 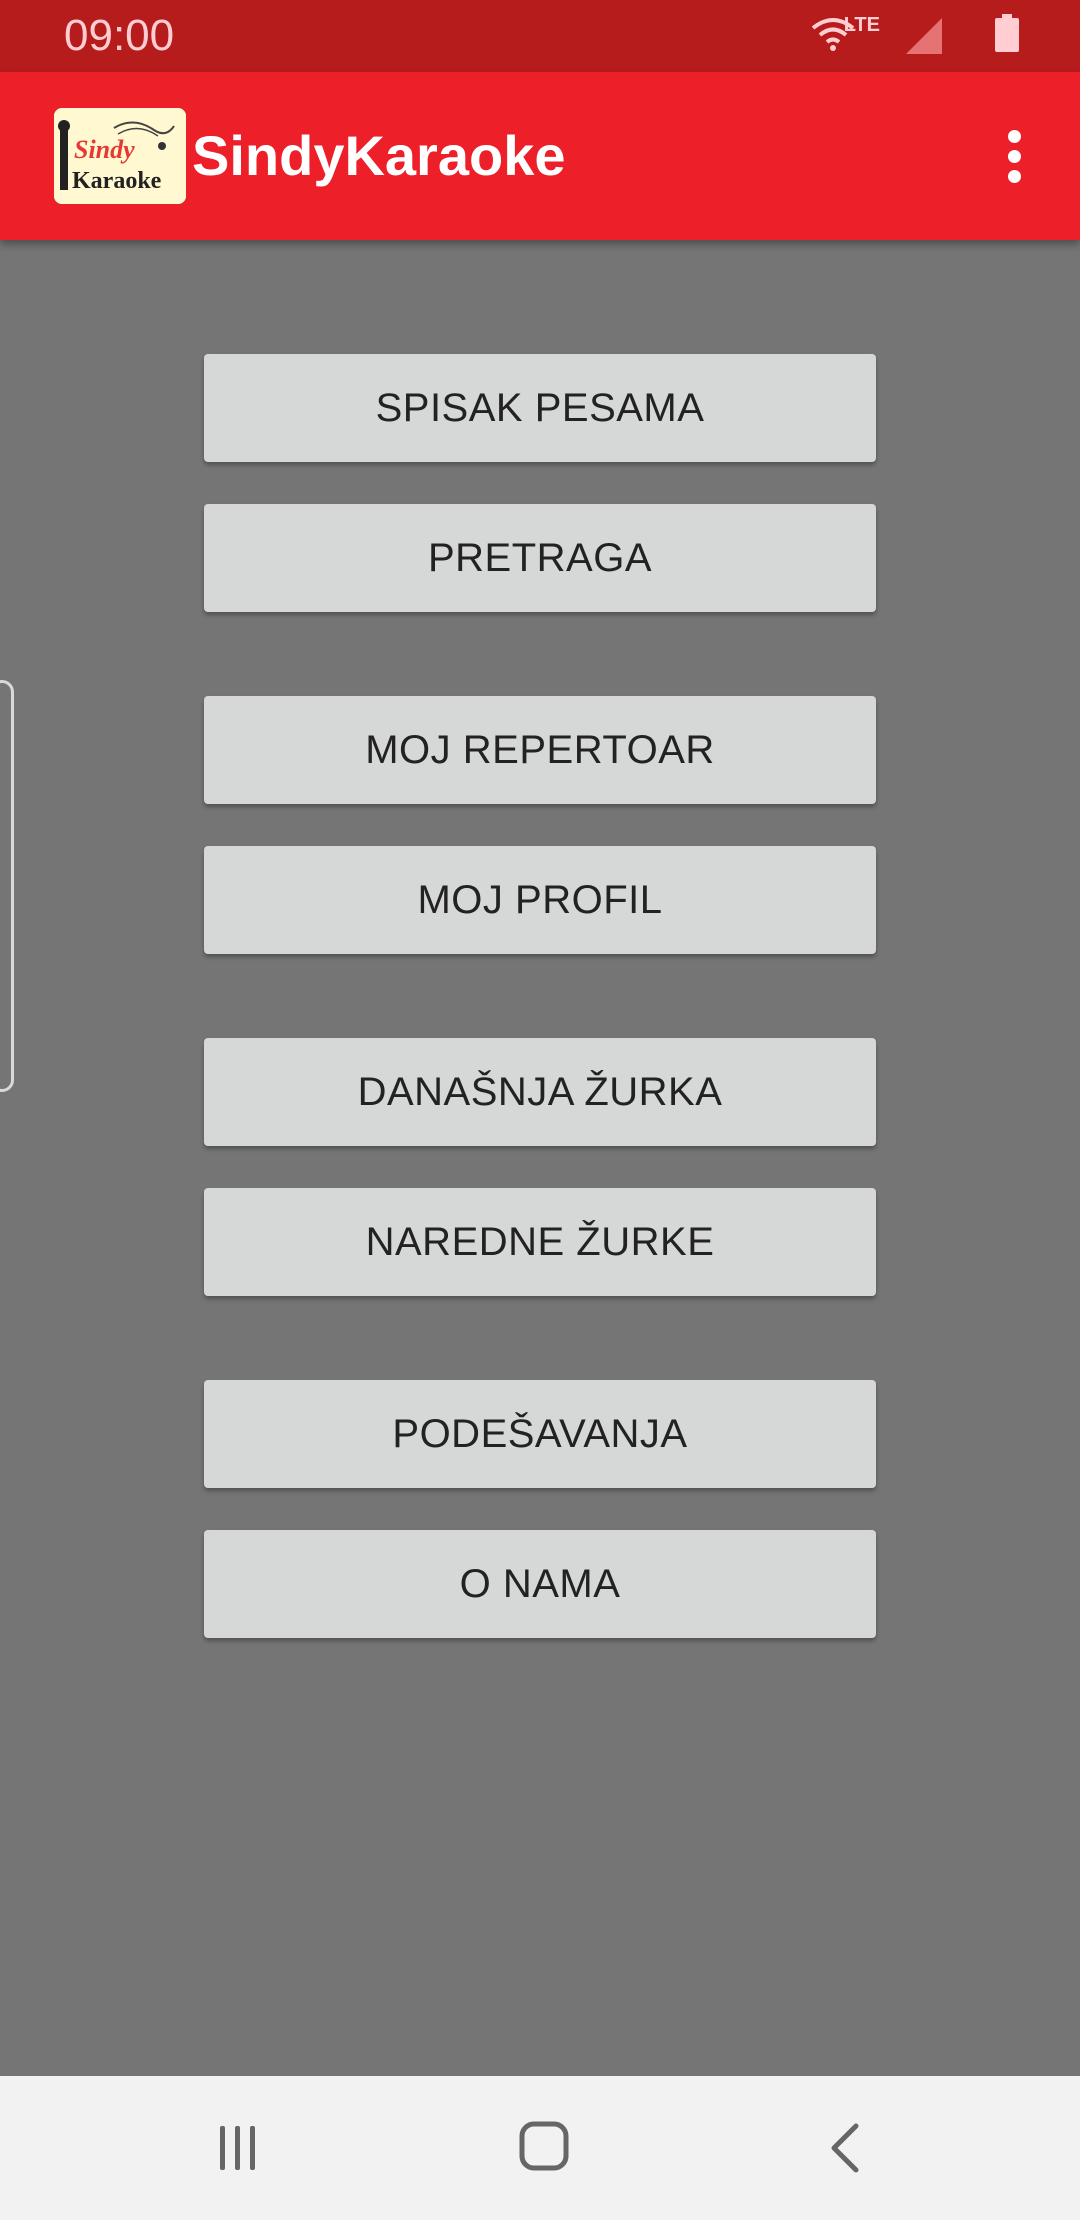 What do you see at coordinates (104, 149) in the screenshot?
I see `svg-text: Sindy` at bounding box center [104, 149].